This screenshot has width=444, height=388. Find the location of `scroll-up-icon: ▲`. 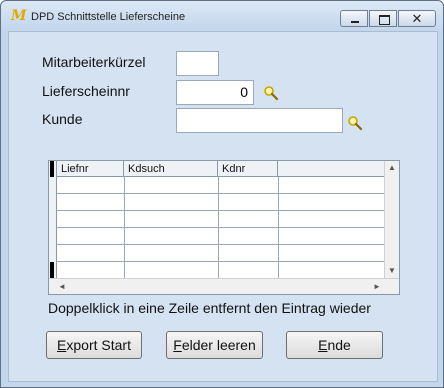

scroll-up-icon: ▲ is located at coordinates (392, 167).